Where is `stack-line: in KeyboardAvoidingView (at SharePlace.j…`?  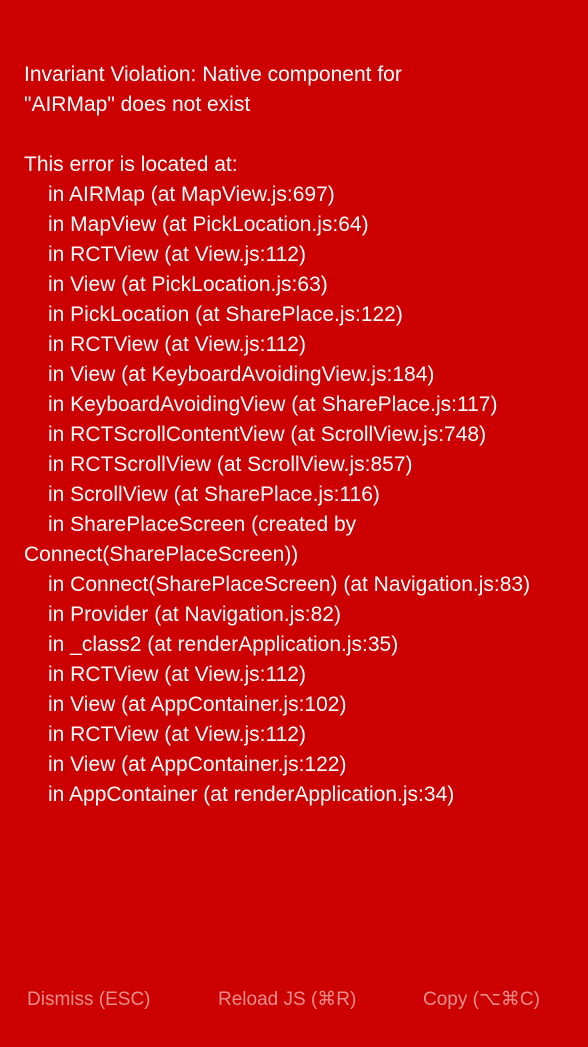
stack-line: in KeyboardAvoidingView (at SharePlace.j… is located at coordinates (273, 404).